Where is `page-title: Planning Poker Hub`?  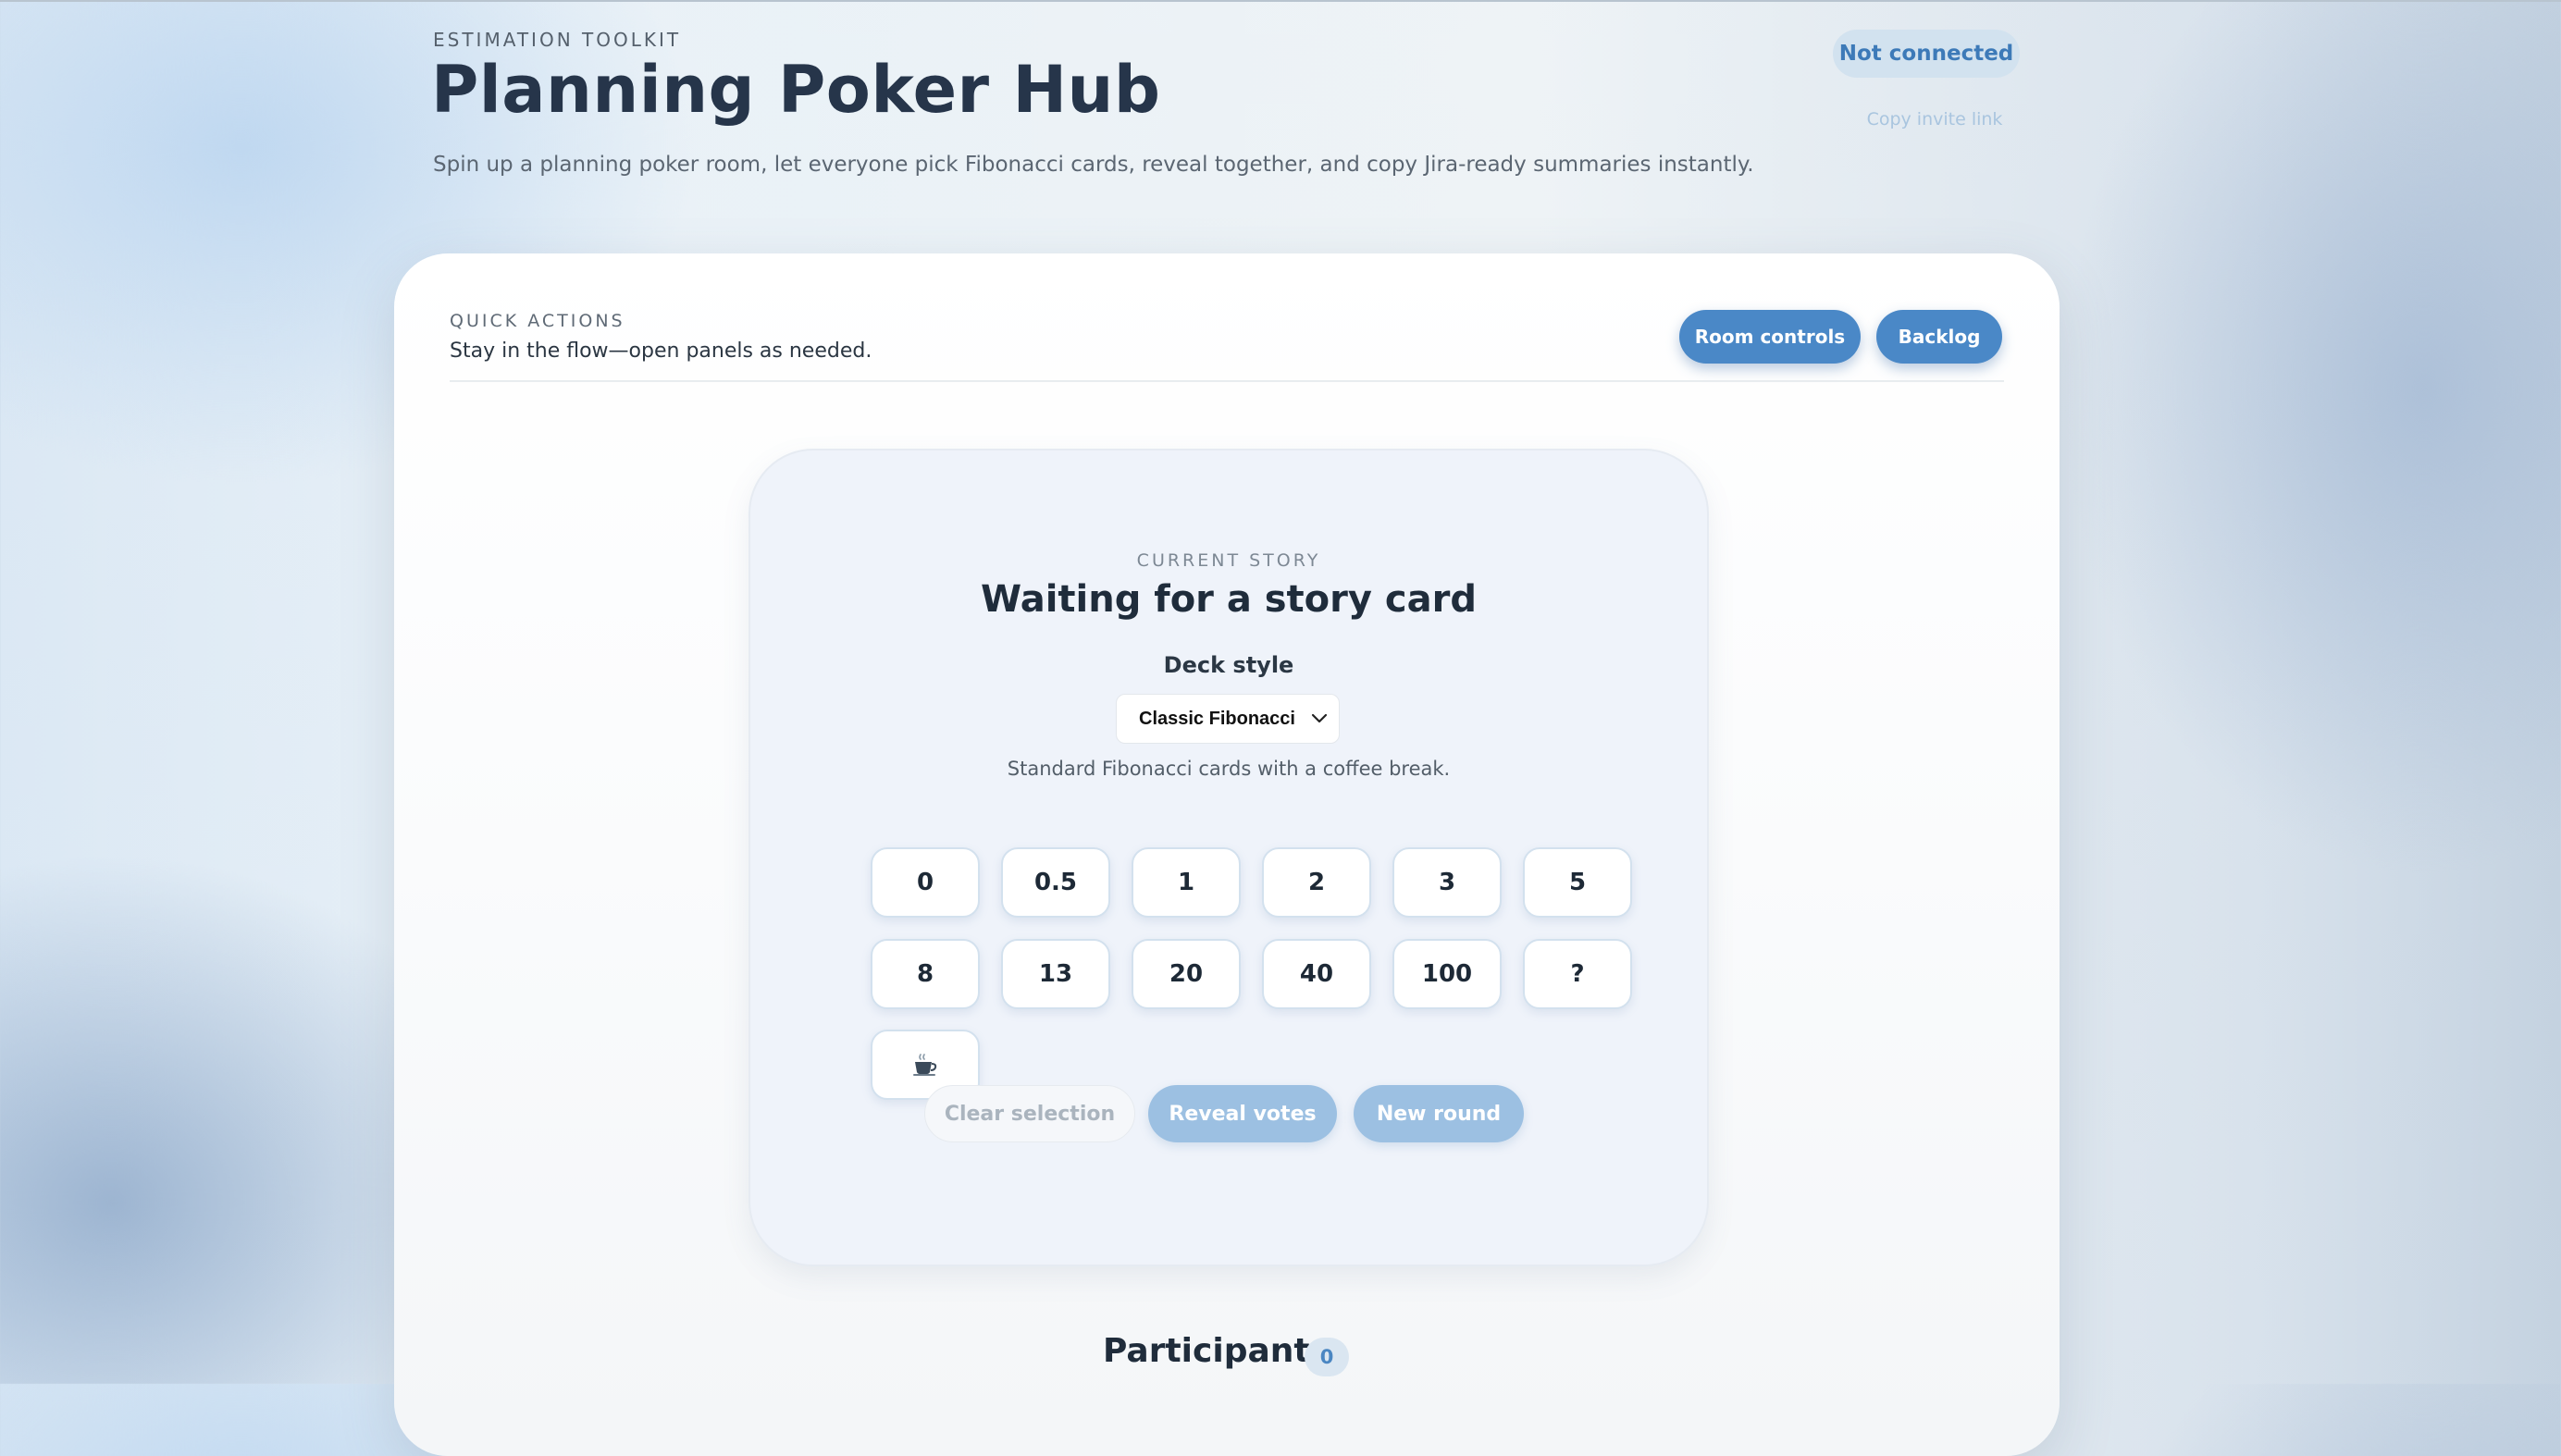
page-title: Planning Poker Hub is located at coordinates (796, 90).